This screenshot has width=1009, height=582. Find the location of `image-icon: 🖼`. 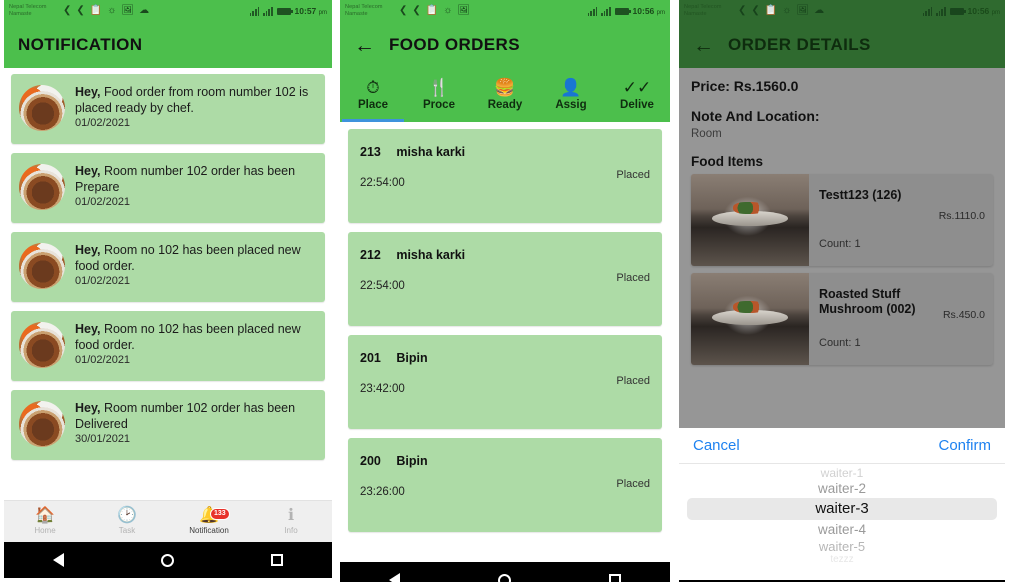

image-icon: 🖼 is located at coordinates (803, 10).